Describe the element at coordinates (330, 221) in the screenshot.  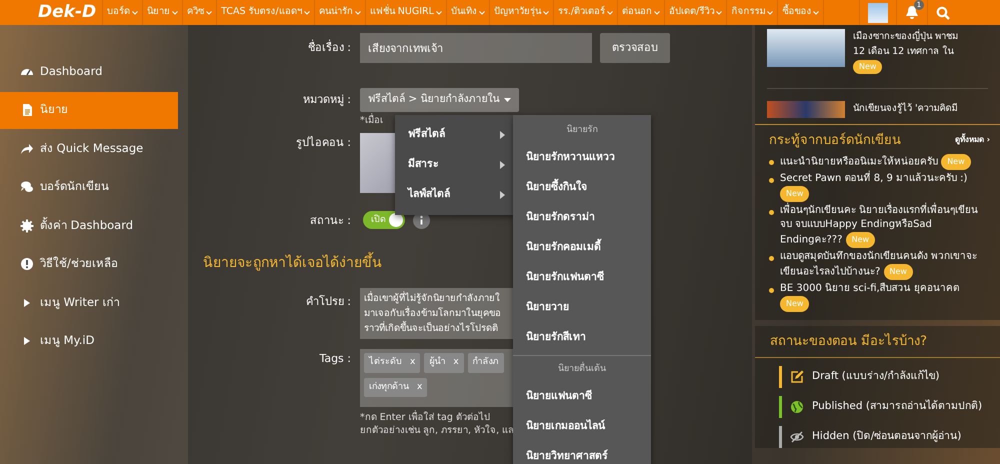
I see `field-label: สถานะ :` at that location.